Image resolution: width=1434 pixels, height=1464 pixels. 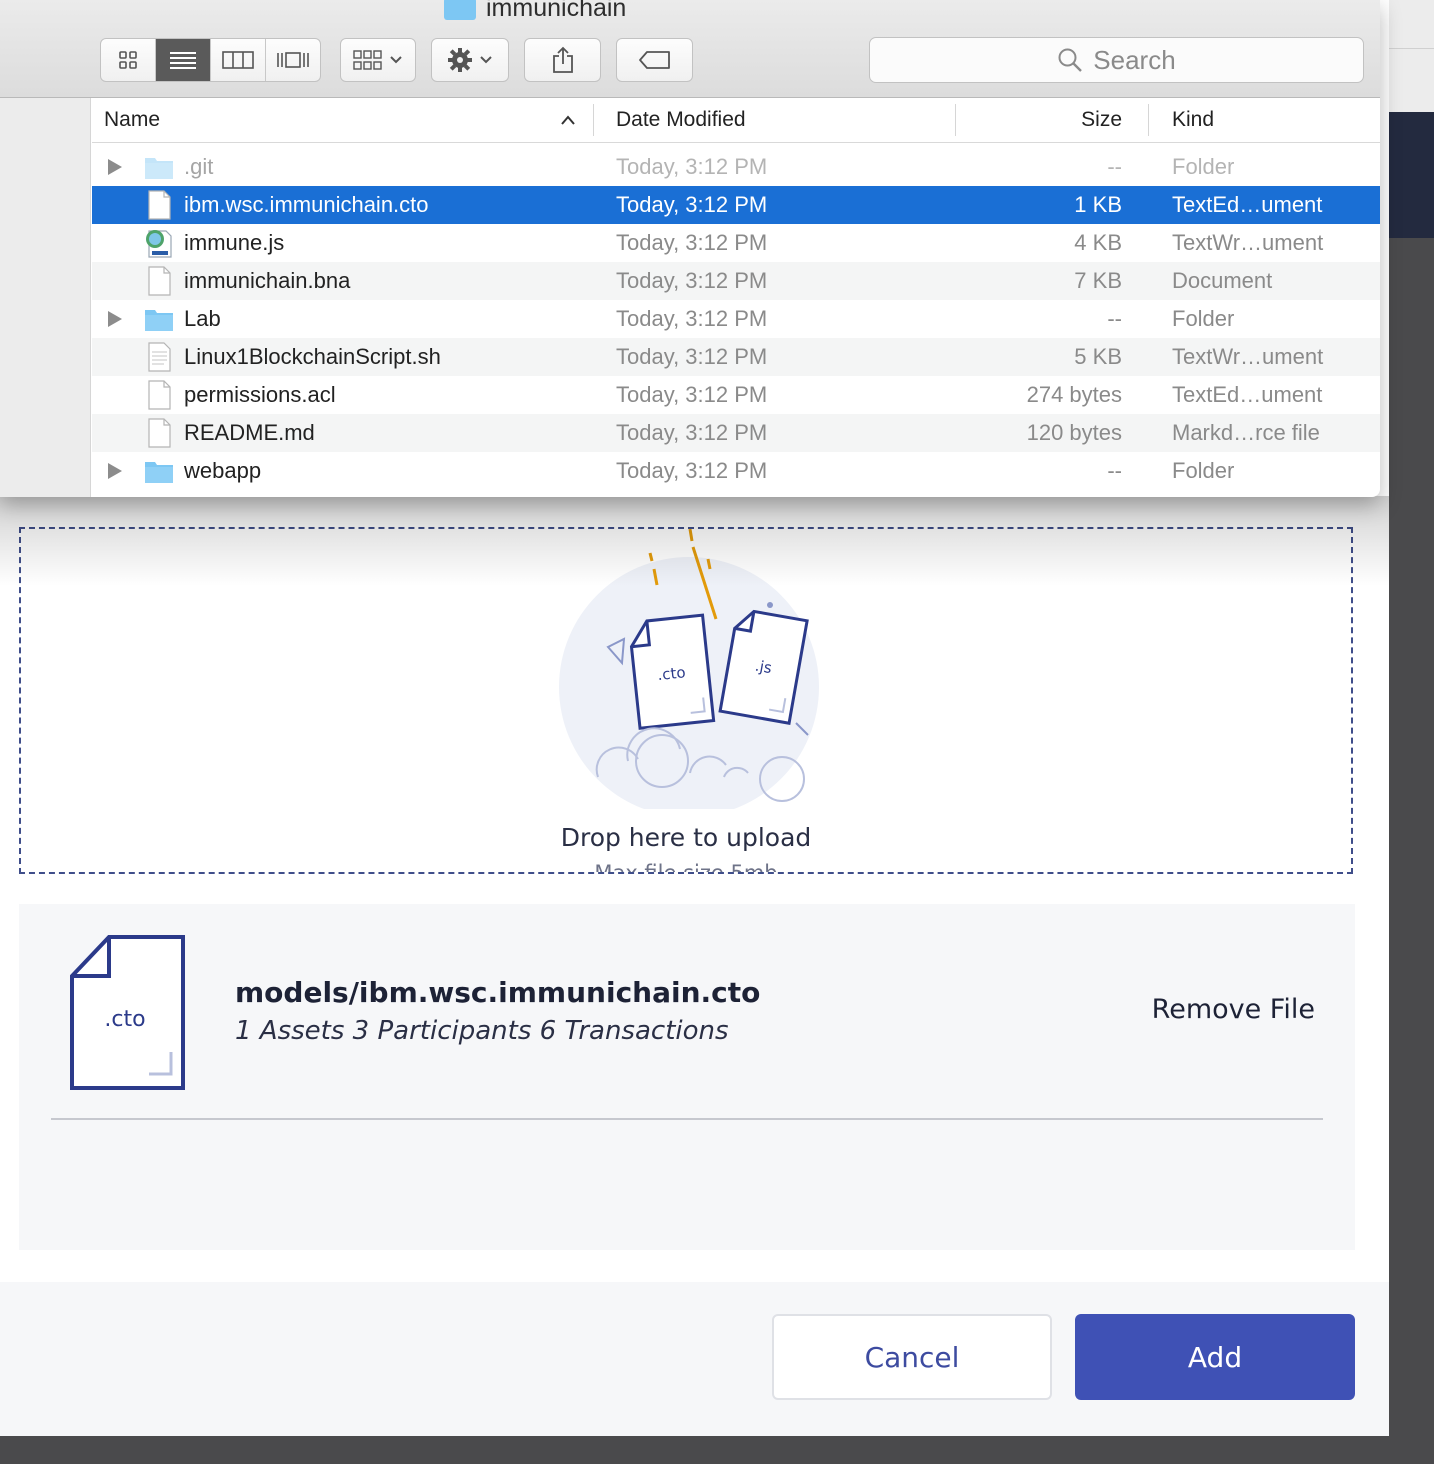 What do you see at coordinates (770, 605) in the screenshot?
I see `sparkle-dot` at bounding box center [770, 605].